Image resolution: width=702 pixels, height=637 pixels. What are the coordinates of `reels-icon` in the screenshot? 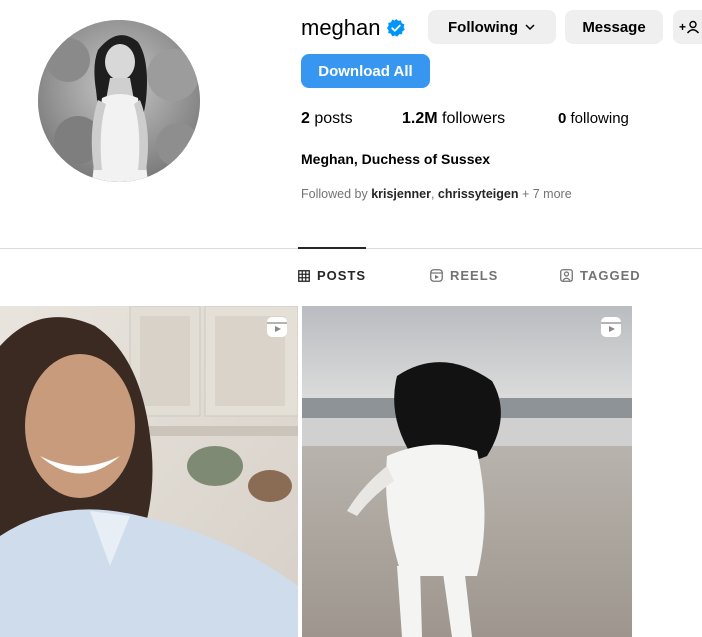 It's located at (436, 275).